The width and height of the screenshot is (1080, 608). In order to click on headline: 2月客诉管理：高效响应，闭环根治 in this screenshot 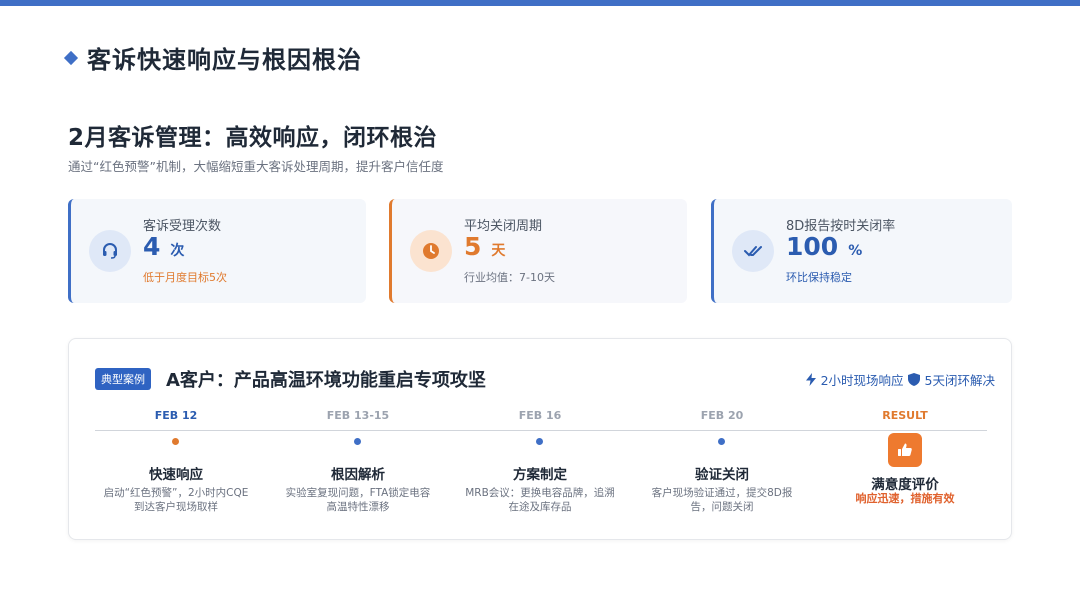, I will do `click(253, 138)`.